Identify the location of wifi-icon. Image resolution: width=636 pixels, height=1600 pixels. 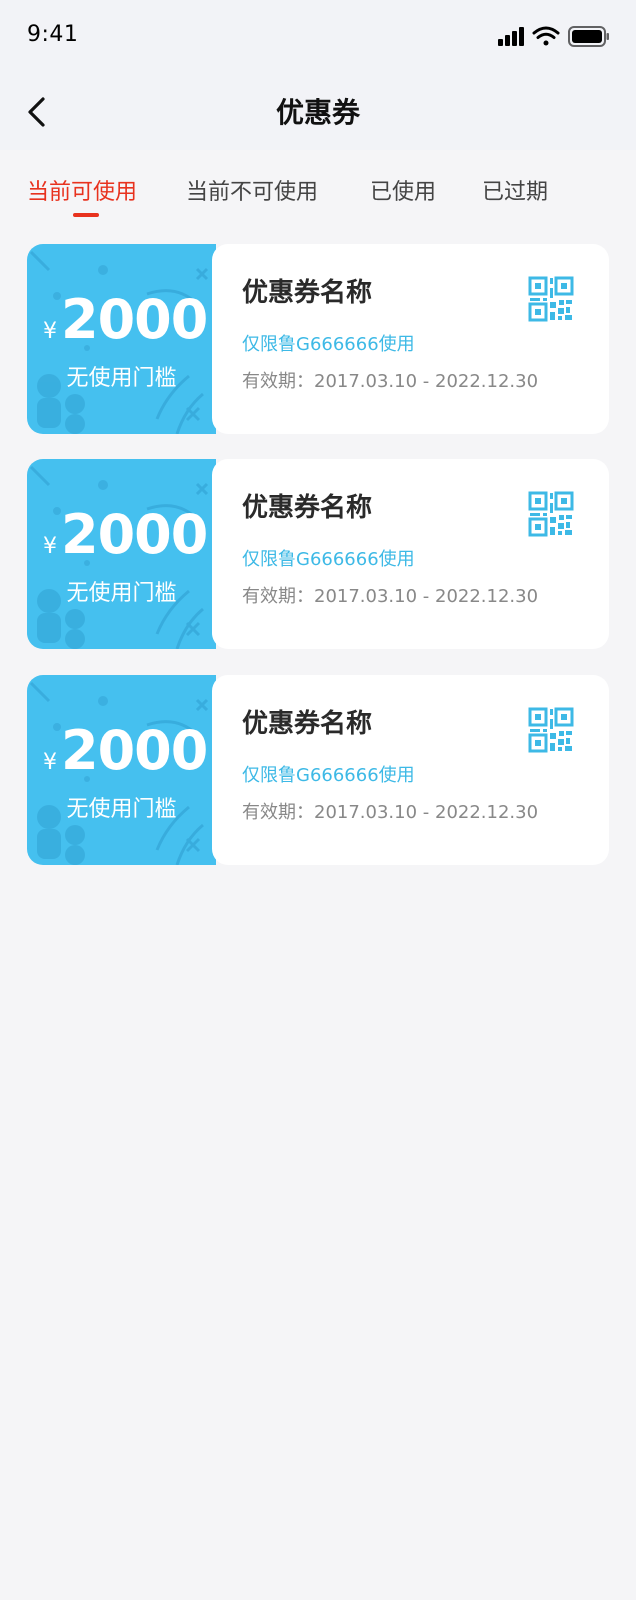
(546, 36).